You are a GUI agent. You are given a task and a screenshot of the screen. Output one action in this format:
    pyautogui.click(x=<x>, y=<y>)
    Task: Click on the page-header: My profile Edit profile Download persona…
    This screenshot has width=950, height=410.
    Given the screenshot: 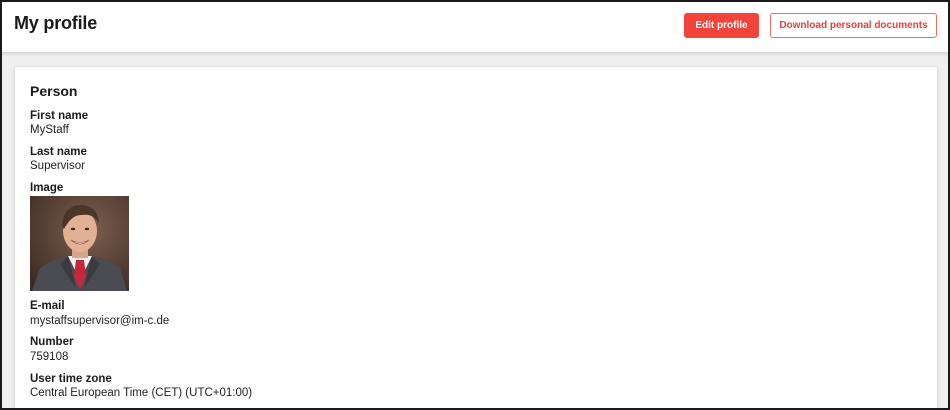 What is the action you would take?
    pyautogui.click(x=475, y=27)
    